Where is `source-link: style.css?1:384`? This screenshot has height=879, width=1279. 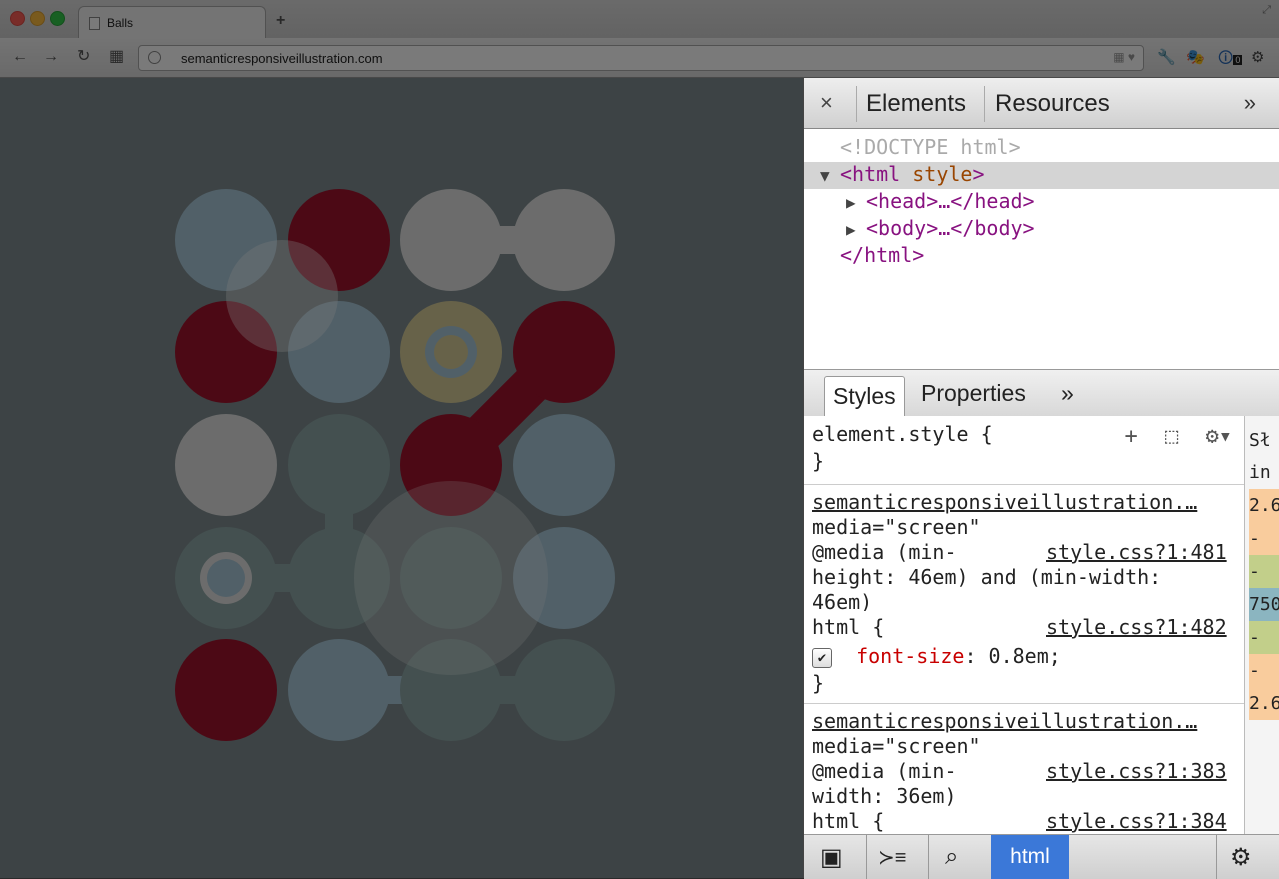
source-link: style.css?1:384 is located at coordinates (1136, 821).